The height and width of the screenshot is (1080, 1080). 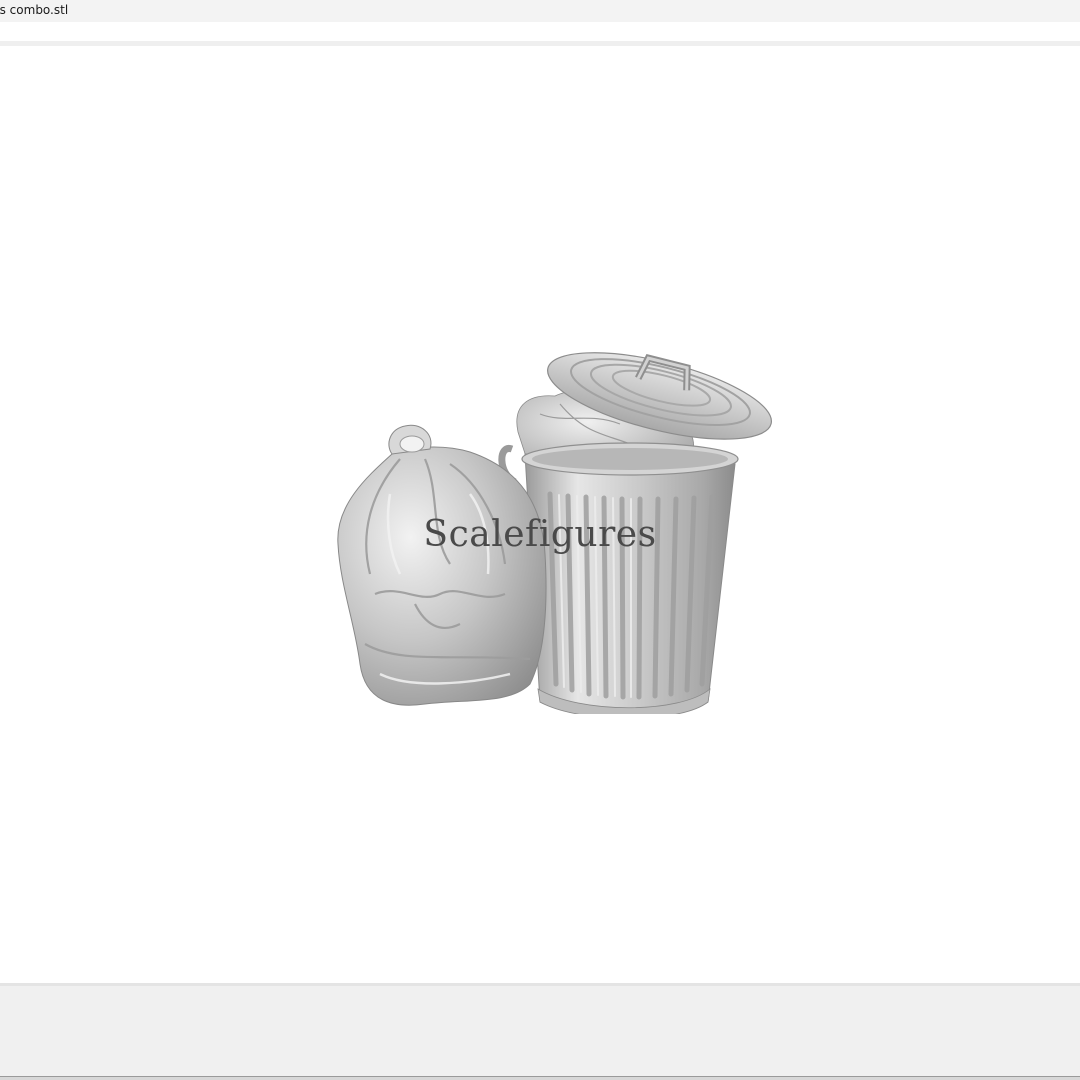 I want to click on title-bar: gs combo.stl, so click(x=540, y=11).